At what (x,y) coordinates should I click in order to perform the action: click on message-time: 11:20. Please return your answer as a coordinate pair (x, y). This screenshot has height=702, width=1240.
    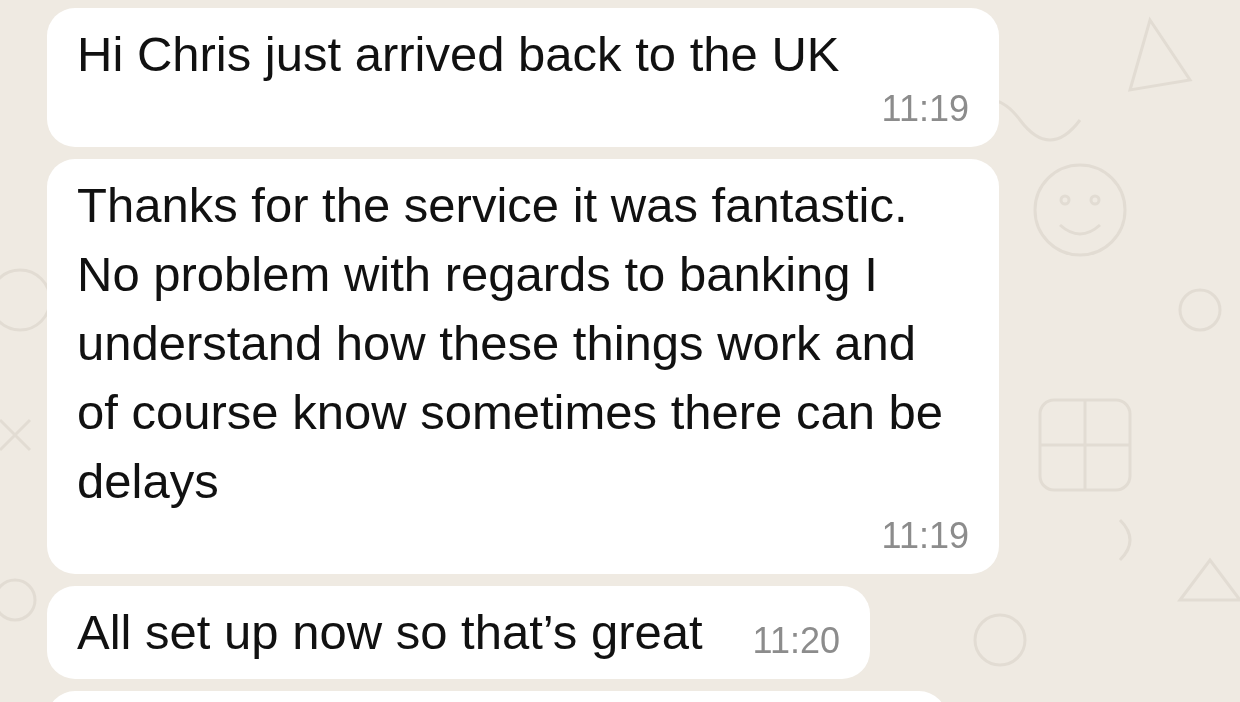
    Looking at the image, I should click on (796, 642).